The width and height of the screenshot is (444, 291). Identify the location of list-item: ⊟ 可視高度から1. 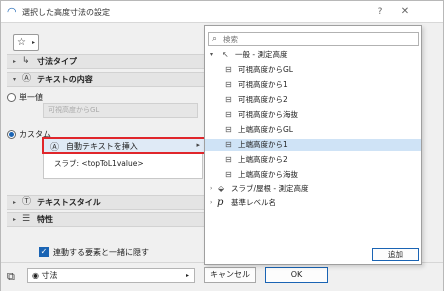
(313, 85).